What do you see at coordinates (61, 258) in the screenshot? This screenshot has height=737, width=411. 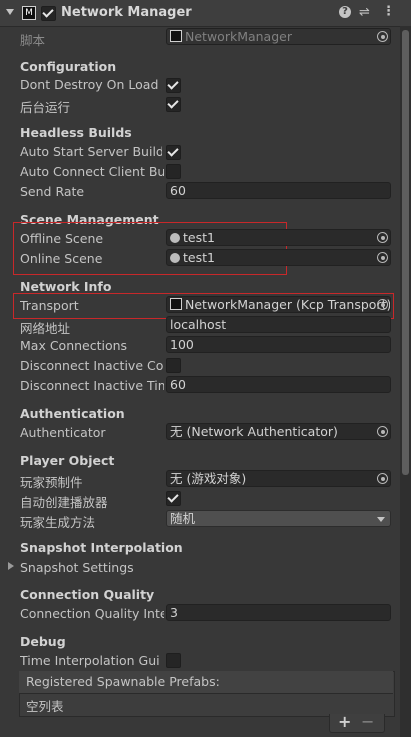 I see `online-scene-label: Online Scene` at bounding box center [61, 258].